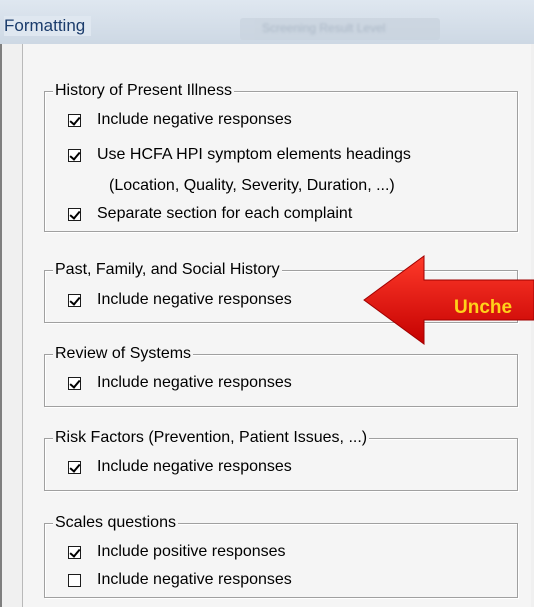  What do you see at coordinates (143, 91) in the screenshot?
I see `group-legend: History of Present Illness` at bounding box center [143, 91].